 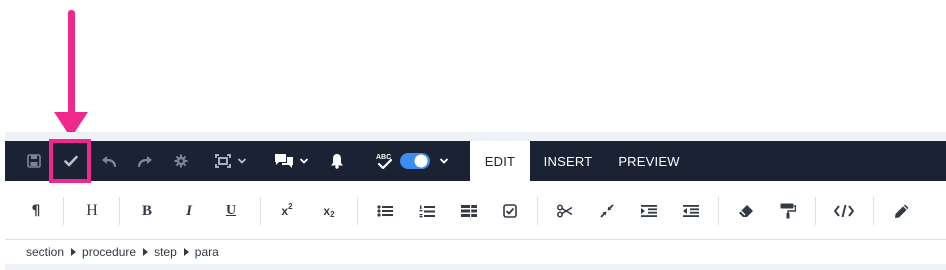 I want to click on bullet-list-icon, so click(x=385, y=211).